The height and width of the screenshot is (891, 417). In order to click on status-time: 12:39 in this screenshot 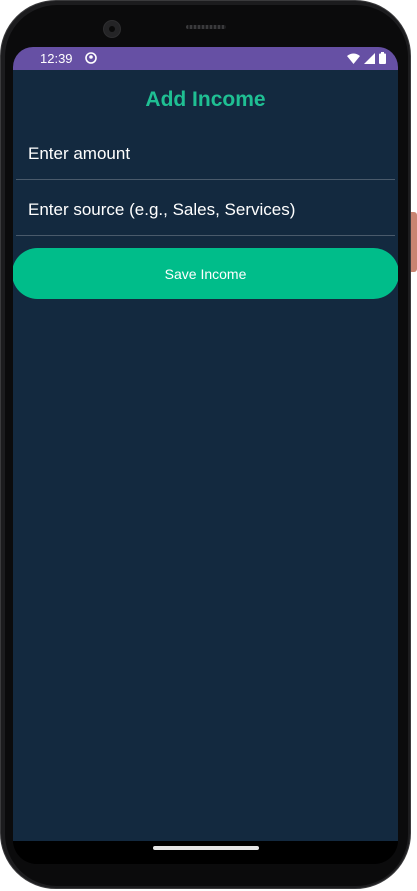, I will do `click(56, 58)`.